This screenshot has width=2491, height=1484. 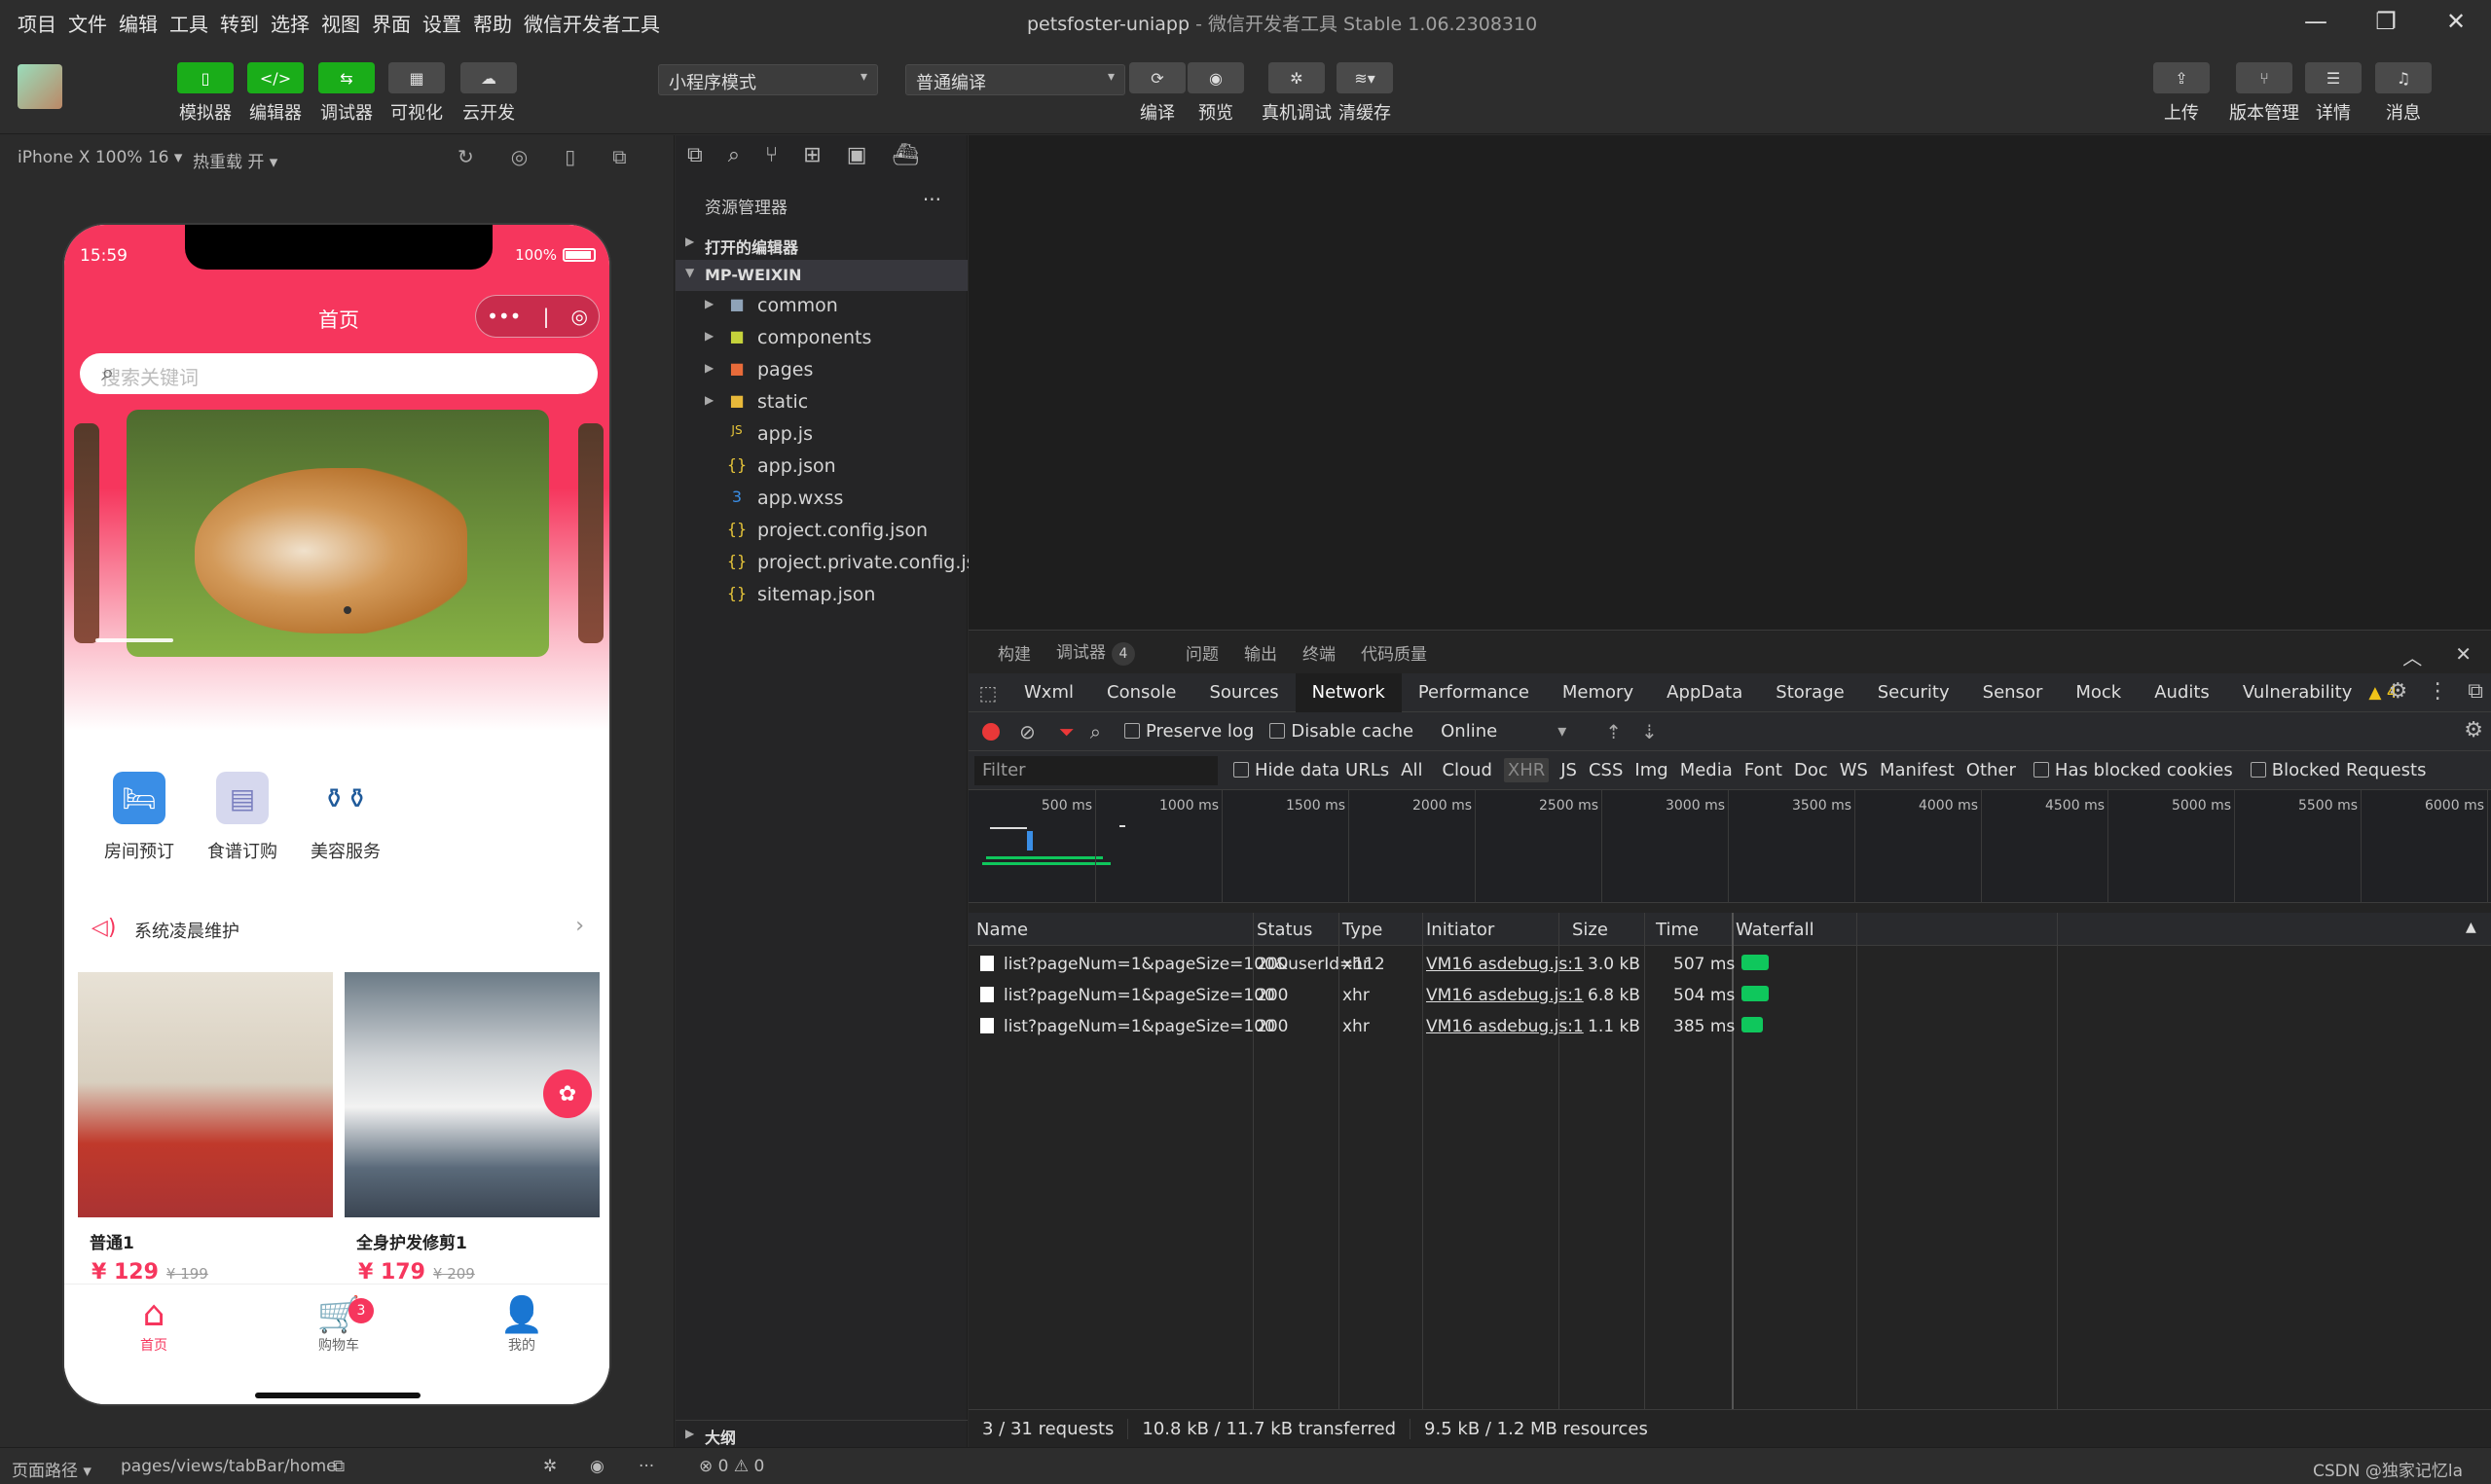 I want to click on panel-tab-audits: Audits, so click(x=2182, y=693).